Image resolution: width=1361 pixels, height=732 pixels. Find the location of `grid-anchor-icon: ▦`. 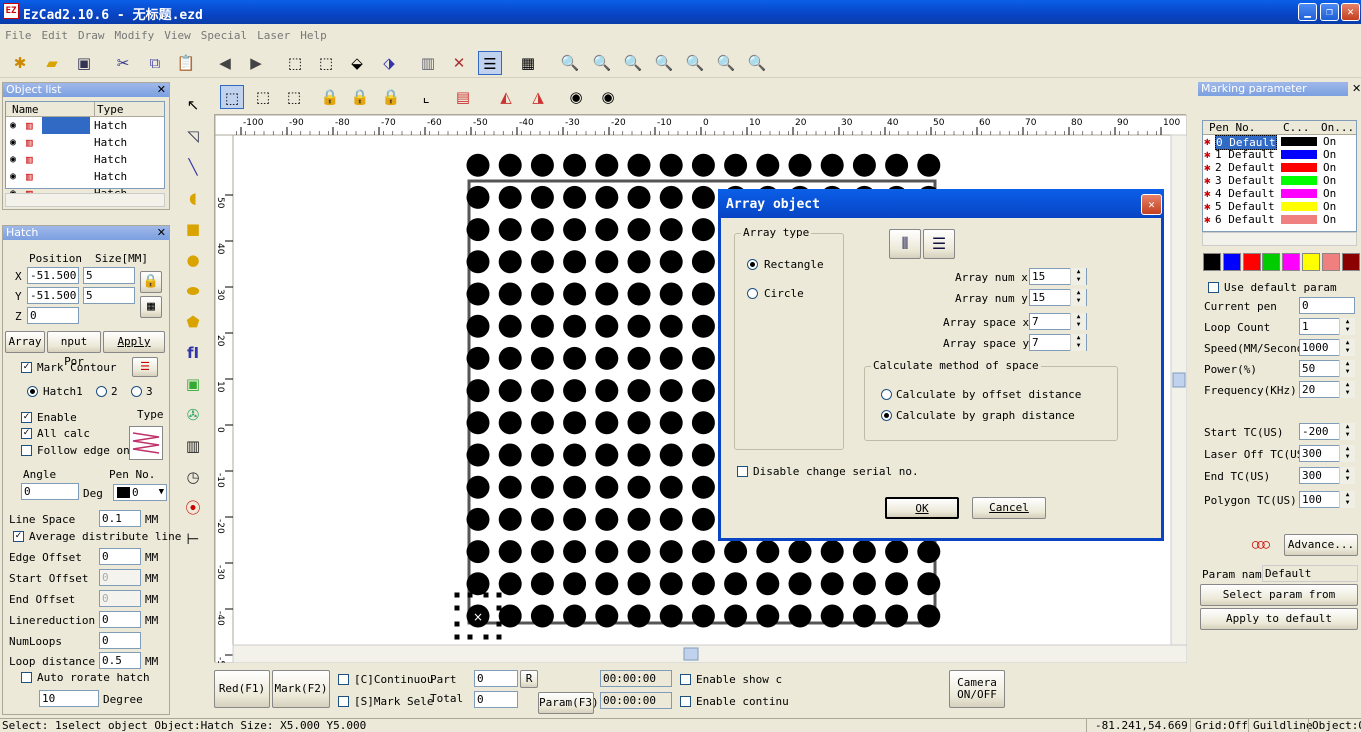

grid-anchor-icon: ▦ is located at coordinates (151, 307).